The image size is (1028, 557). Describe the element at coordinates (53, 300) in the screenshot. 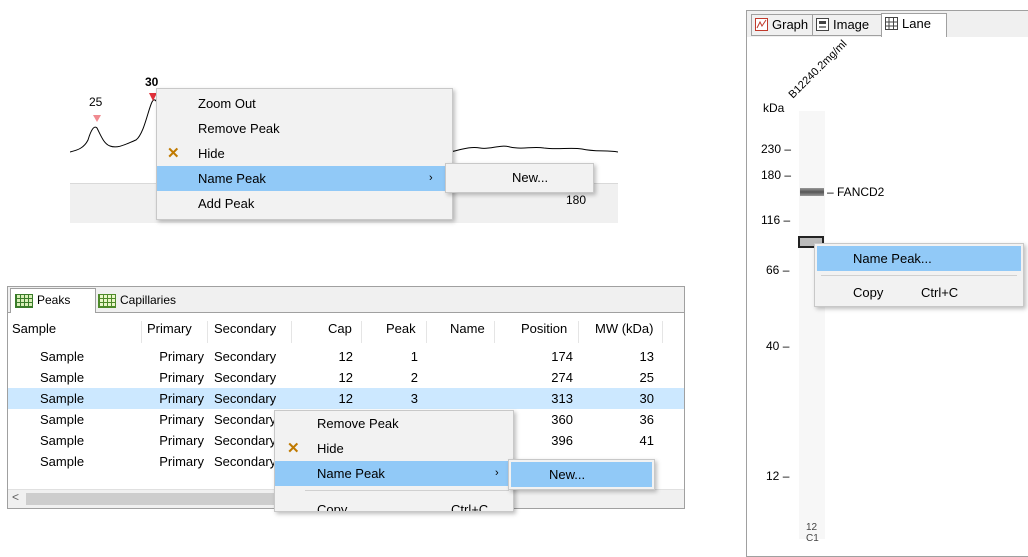

I see `tab-peaks: Peaks` at that location.